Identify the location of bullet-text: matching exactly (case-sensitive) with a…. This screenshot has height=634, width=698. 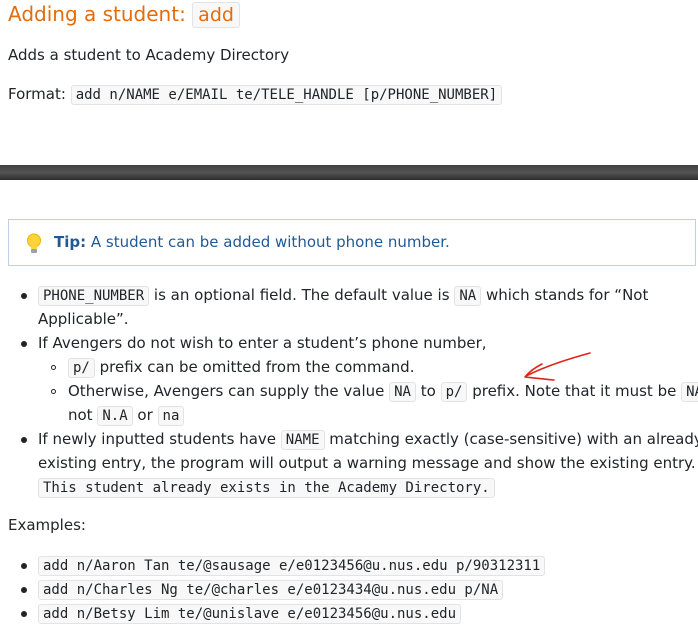
(511, 439).